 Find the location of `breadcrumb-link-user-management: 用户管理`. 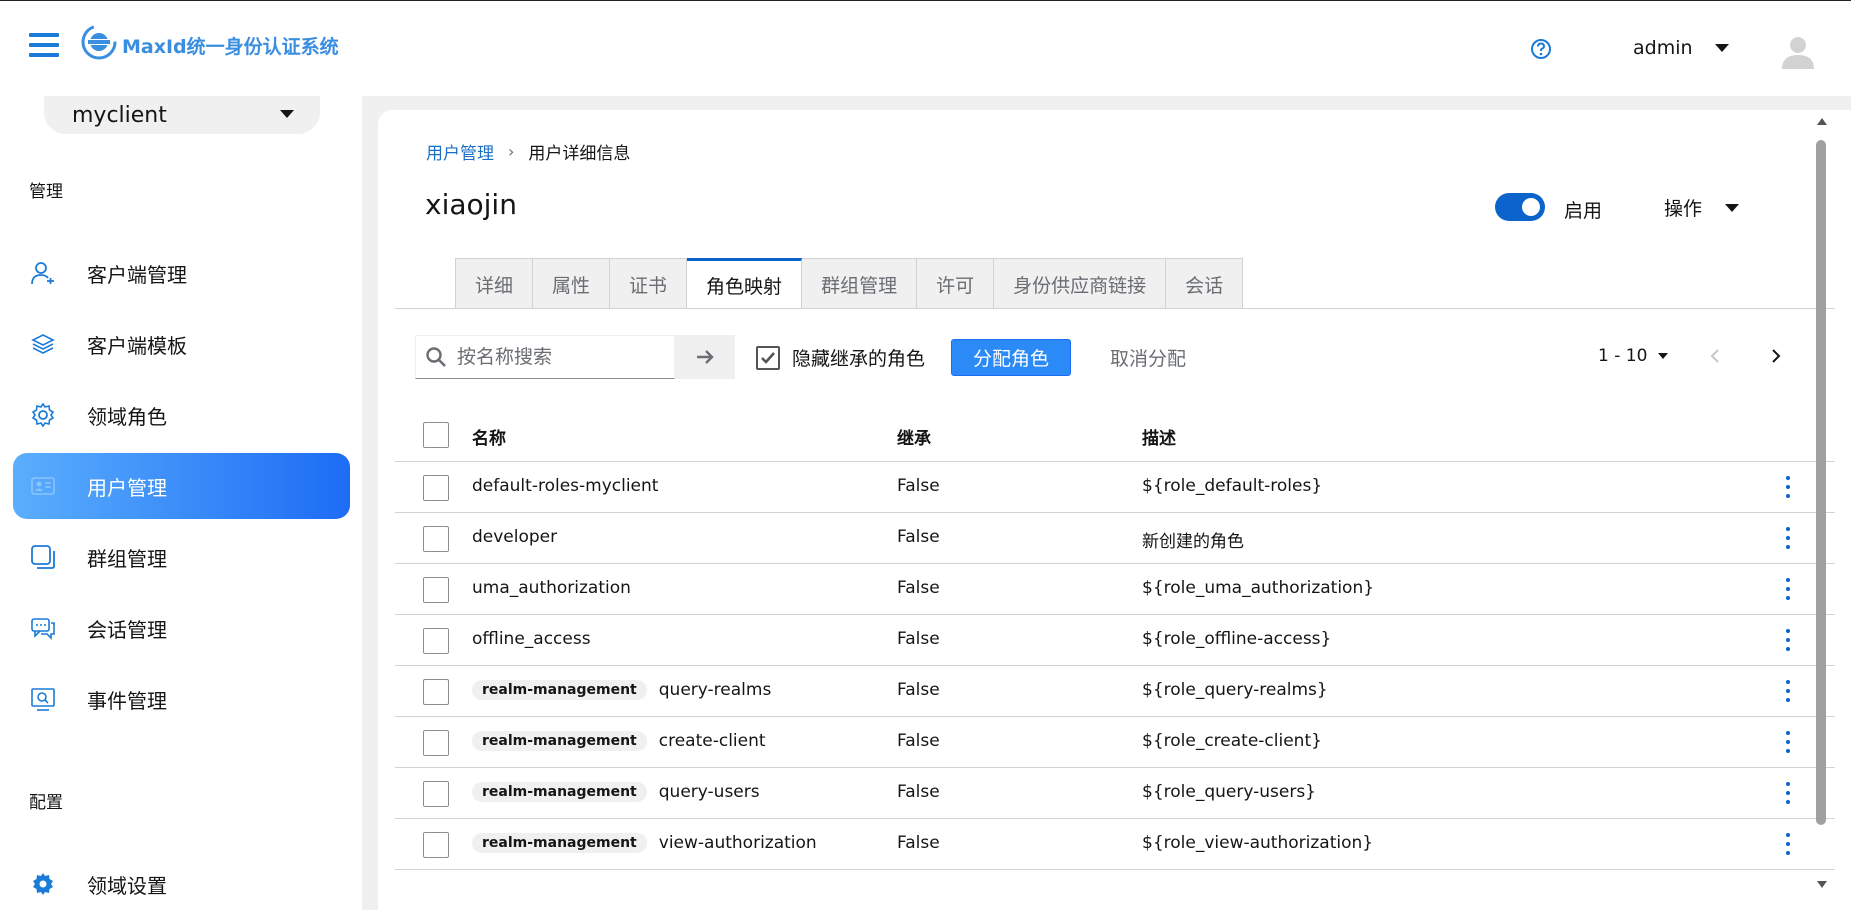

breadcrumb-link-user-management: 用户管理 is located at coordinates (460, 151).